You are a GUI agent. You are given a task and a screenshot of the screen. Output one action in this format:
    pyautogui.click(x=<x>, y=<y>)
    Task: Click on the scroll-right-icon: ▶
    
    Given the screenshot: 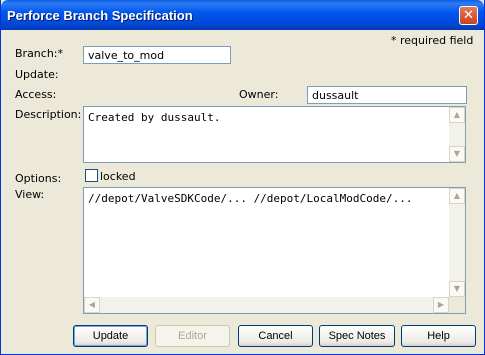 What is the action you would take?
    pyautogui.click(x=441, y=305)
    